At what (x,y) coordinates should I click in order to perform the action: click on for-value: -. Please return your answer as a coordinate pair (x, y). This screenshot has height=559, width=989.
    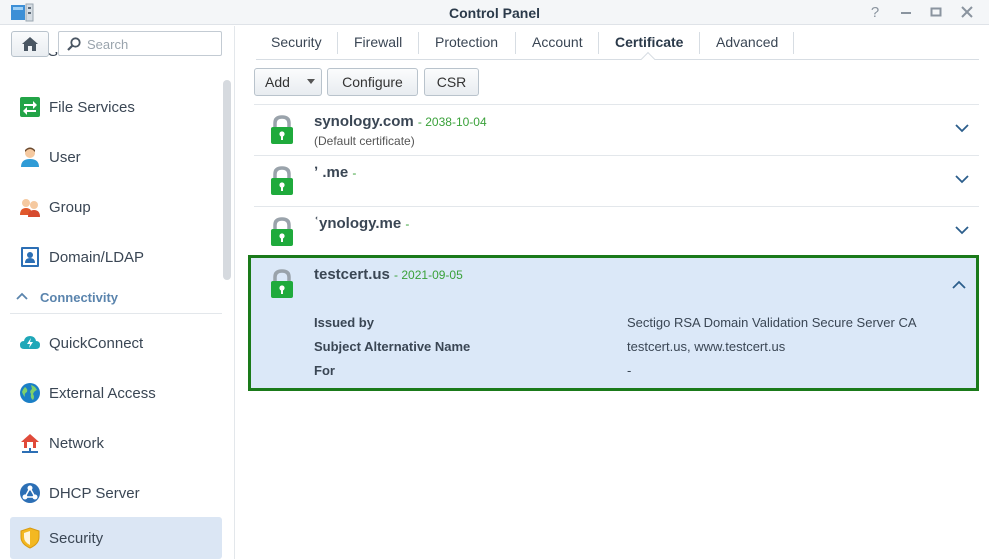
    Looking at the image, I should click on (629, 370).